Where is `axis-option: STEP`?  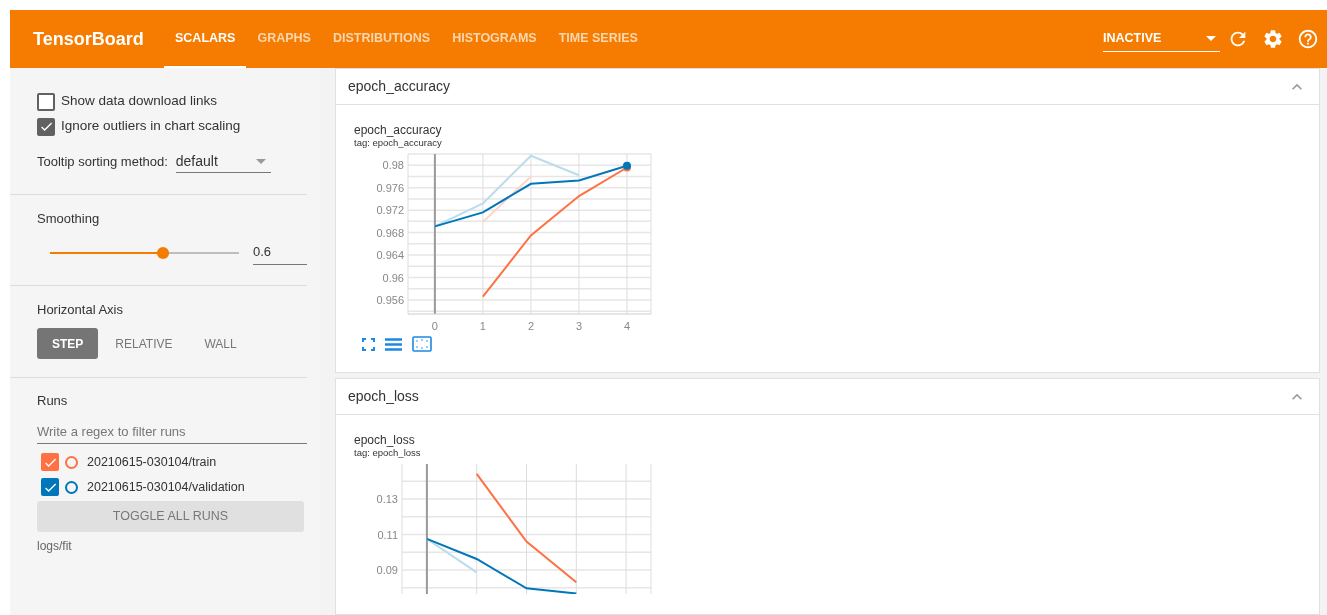 axis-option: STEP is located at coordinates (68, 343).